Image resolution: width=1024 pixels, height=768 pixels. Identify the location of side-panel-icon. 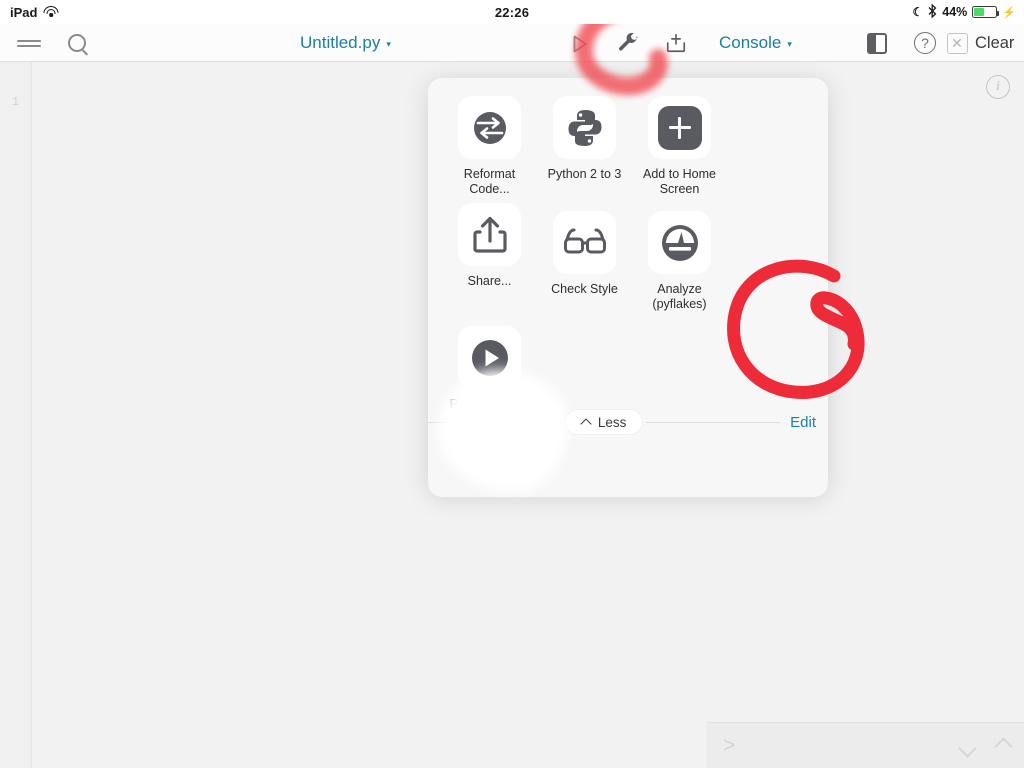
(877, 43).